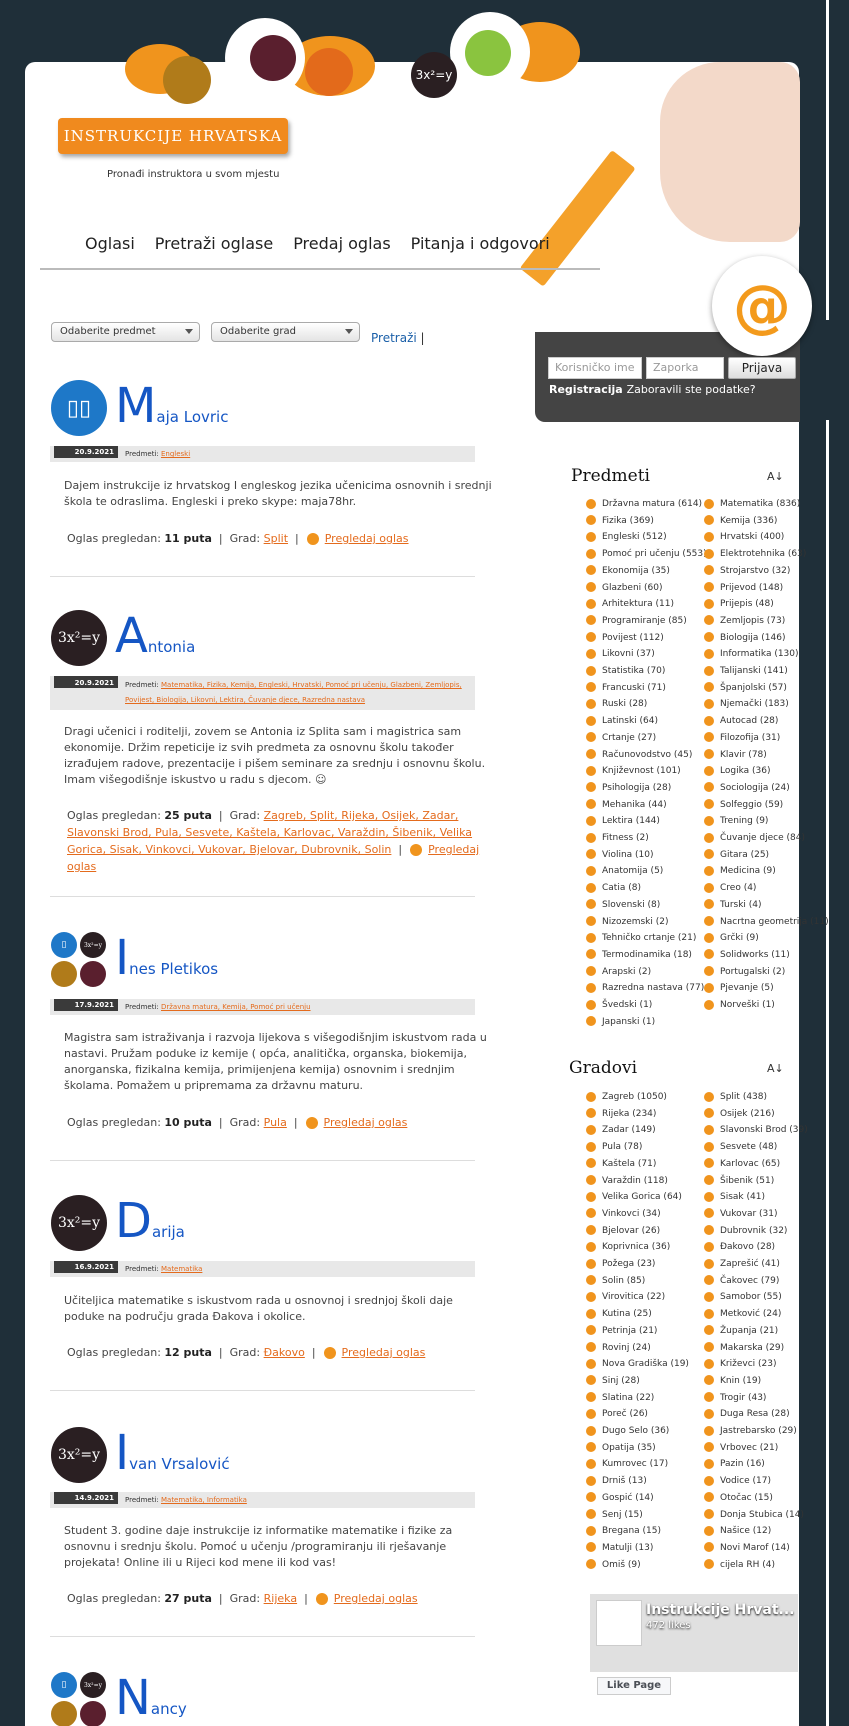 This screenshot has width=849, height=1726. What do you see at coordinates (646, 704) in the screenshot?
I see `sidebar-link: Ruski (28)` at bounding box center [646, 704].